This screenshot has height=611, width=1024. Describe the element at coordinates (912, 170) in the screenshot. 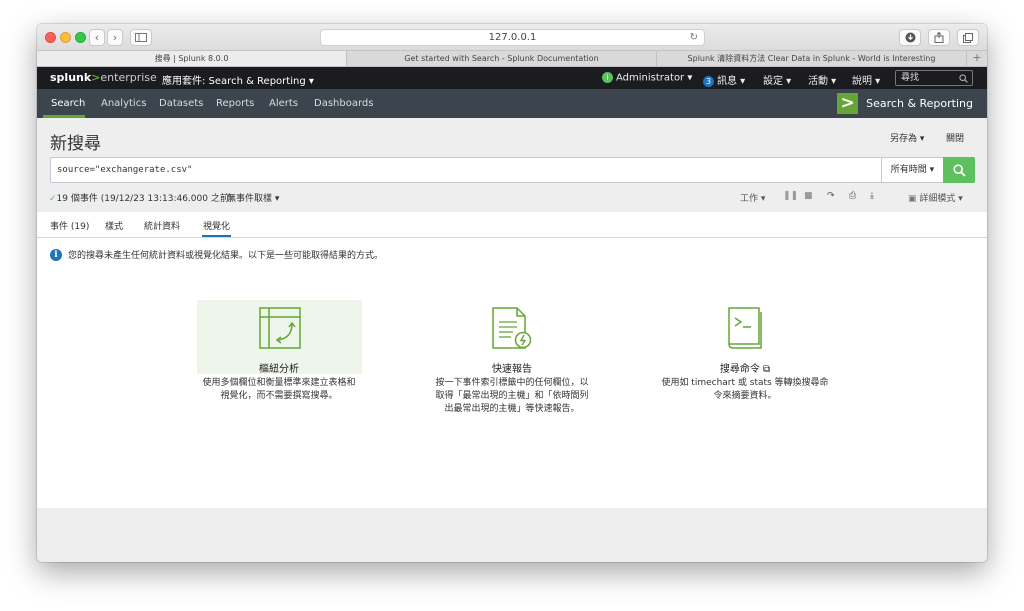

I see `time-range-picker: 所有時間 ▾` at that location.